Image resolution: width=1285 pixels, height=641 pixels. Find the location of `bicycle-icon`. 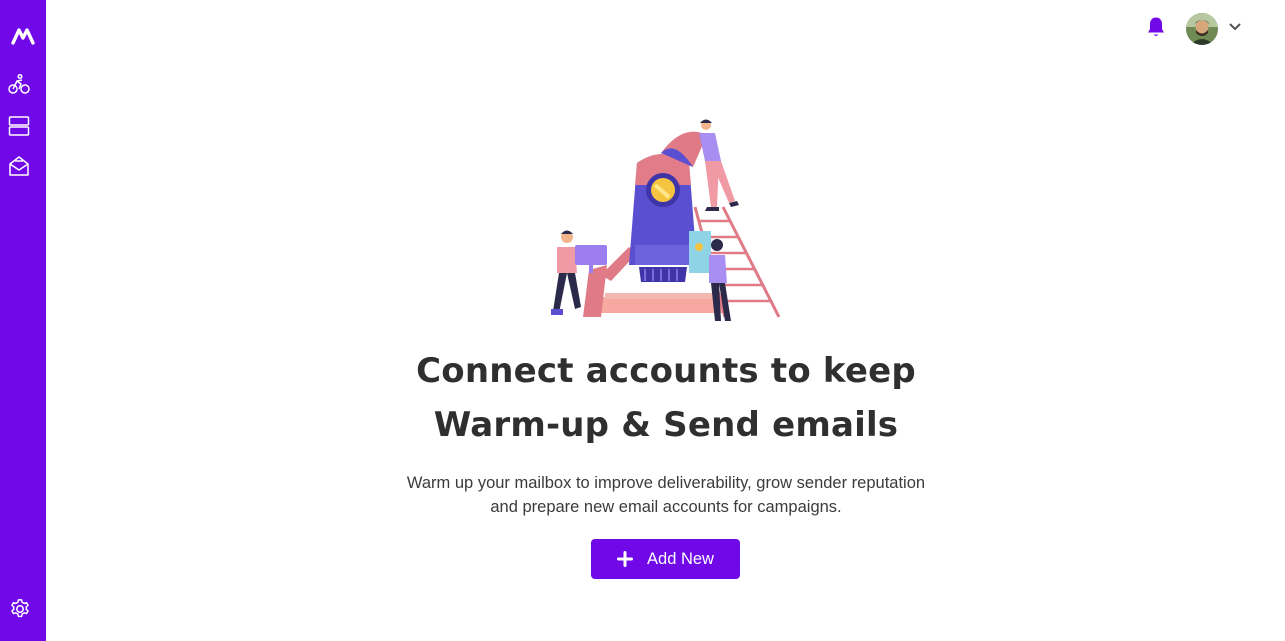

bicycle-icon is located at coordinates (19, 84).